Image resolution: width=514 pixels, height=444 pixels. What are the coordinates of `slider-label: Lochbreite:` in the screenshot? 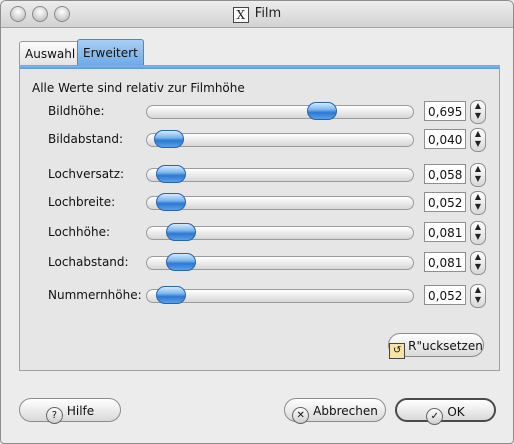 It's located at (82, 202).